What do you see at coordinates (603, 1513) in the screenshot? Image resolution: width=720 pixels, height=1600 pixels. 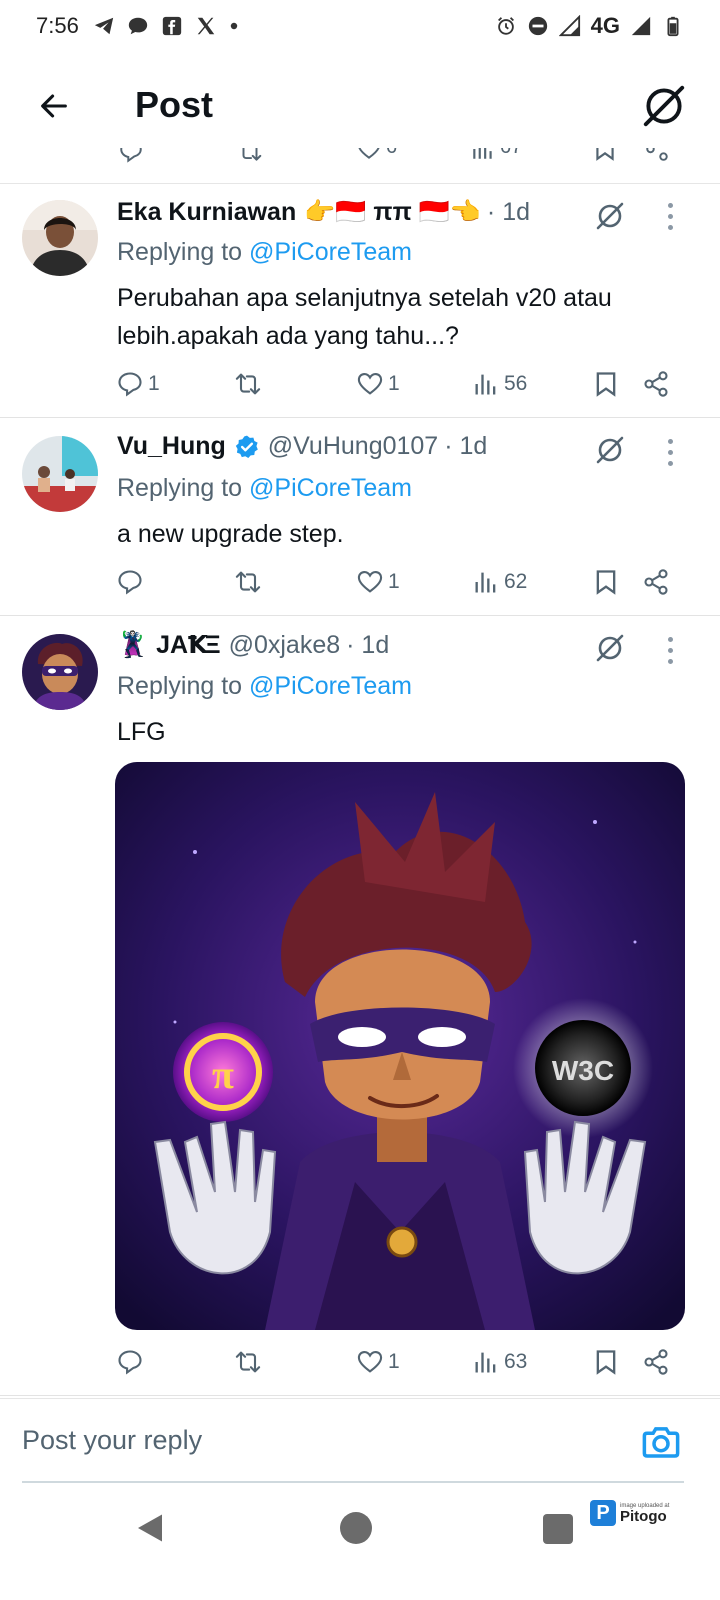 I see `pitogo-logo-icon: P` at bounding box center [603, 1513].